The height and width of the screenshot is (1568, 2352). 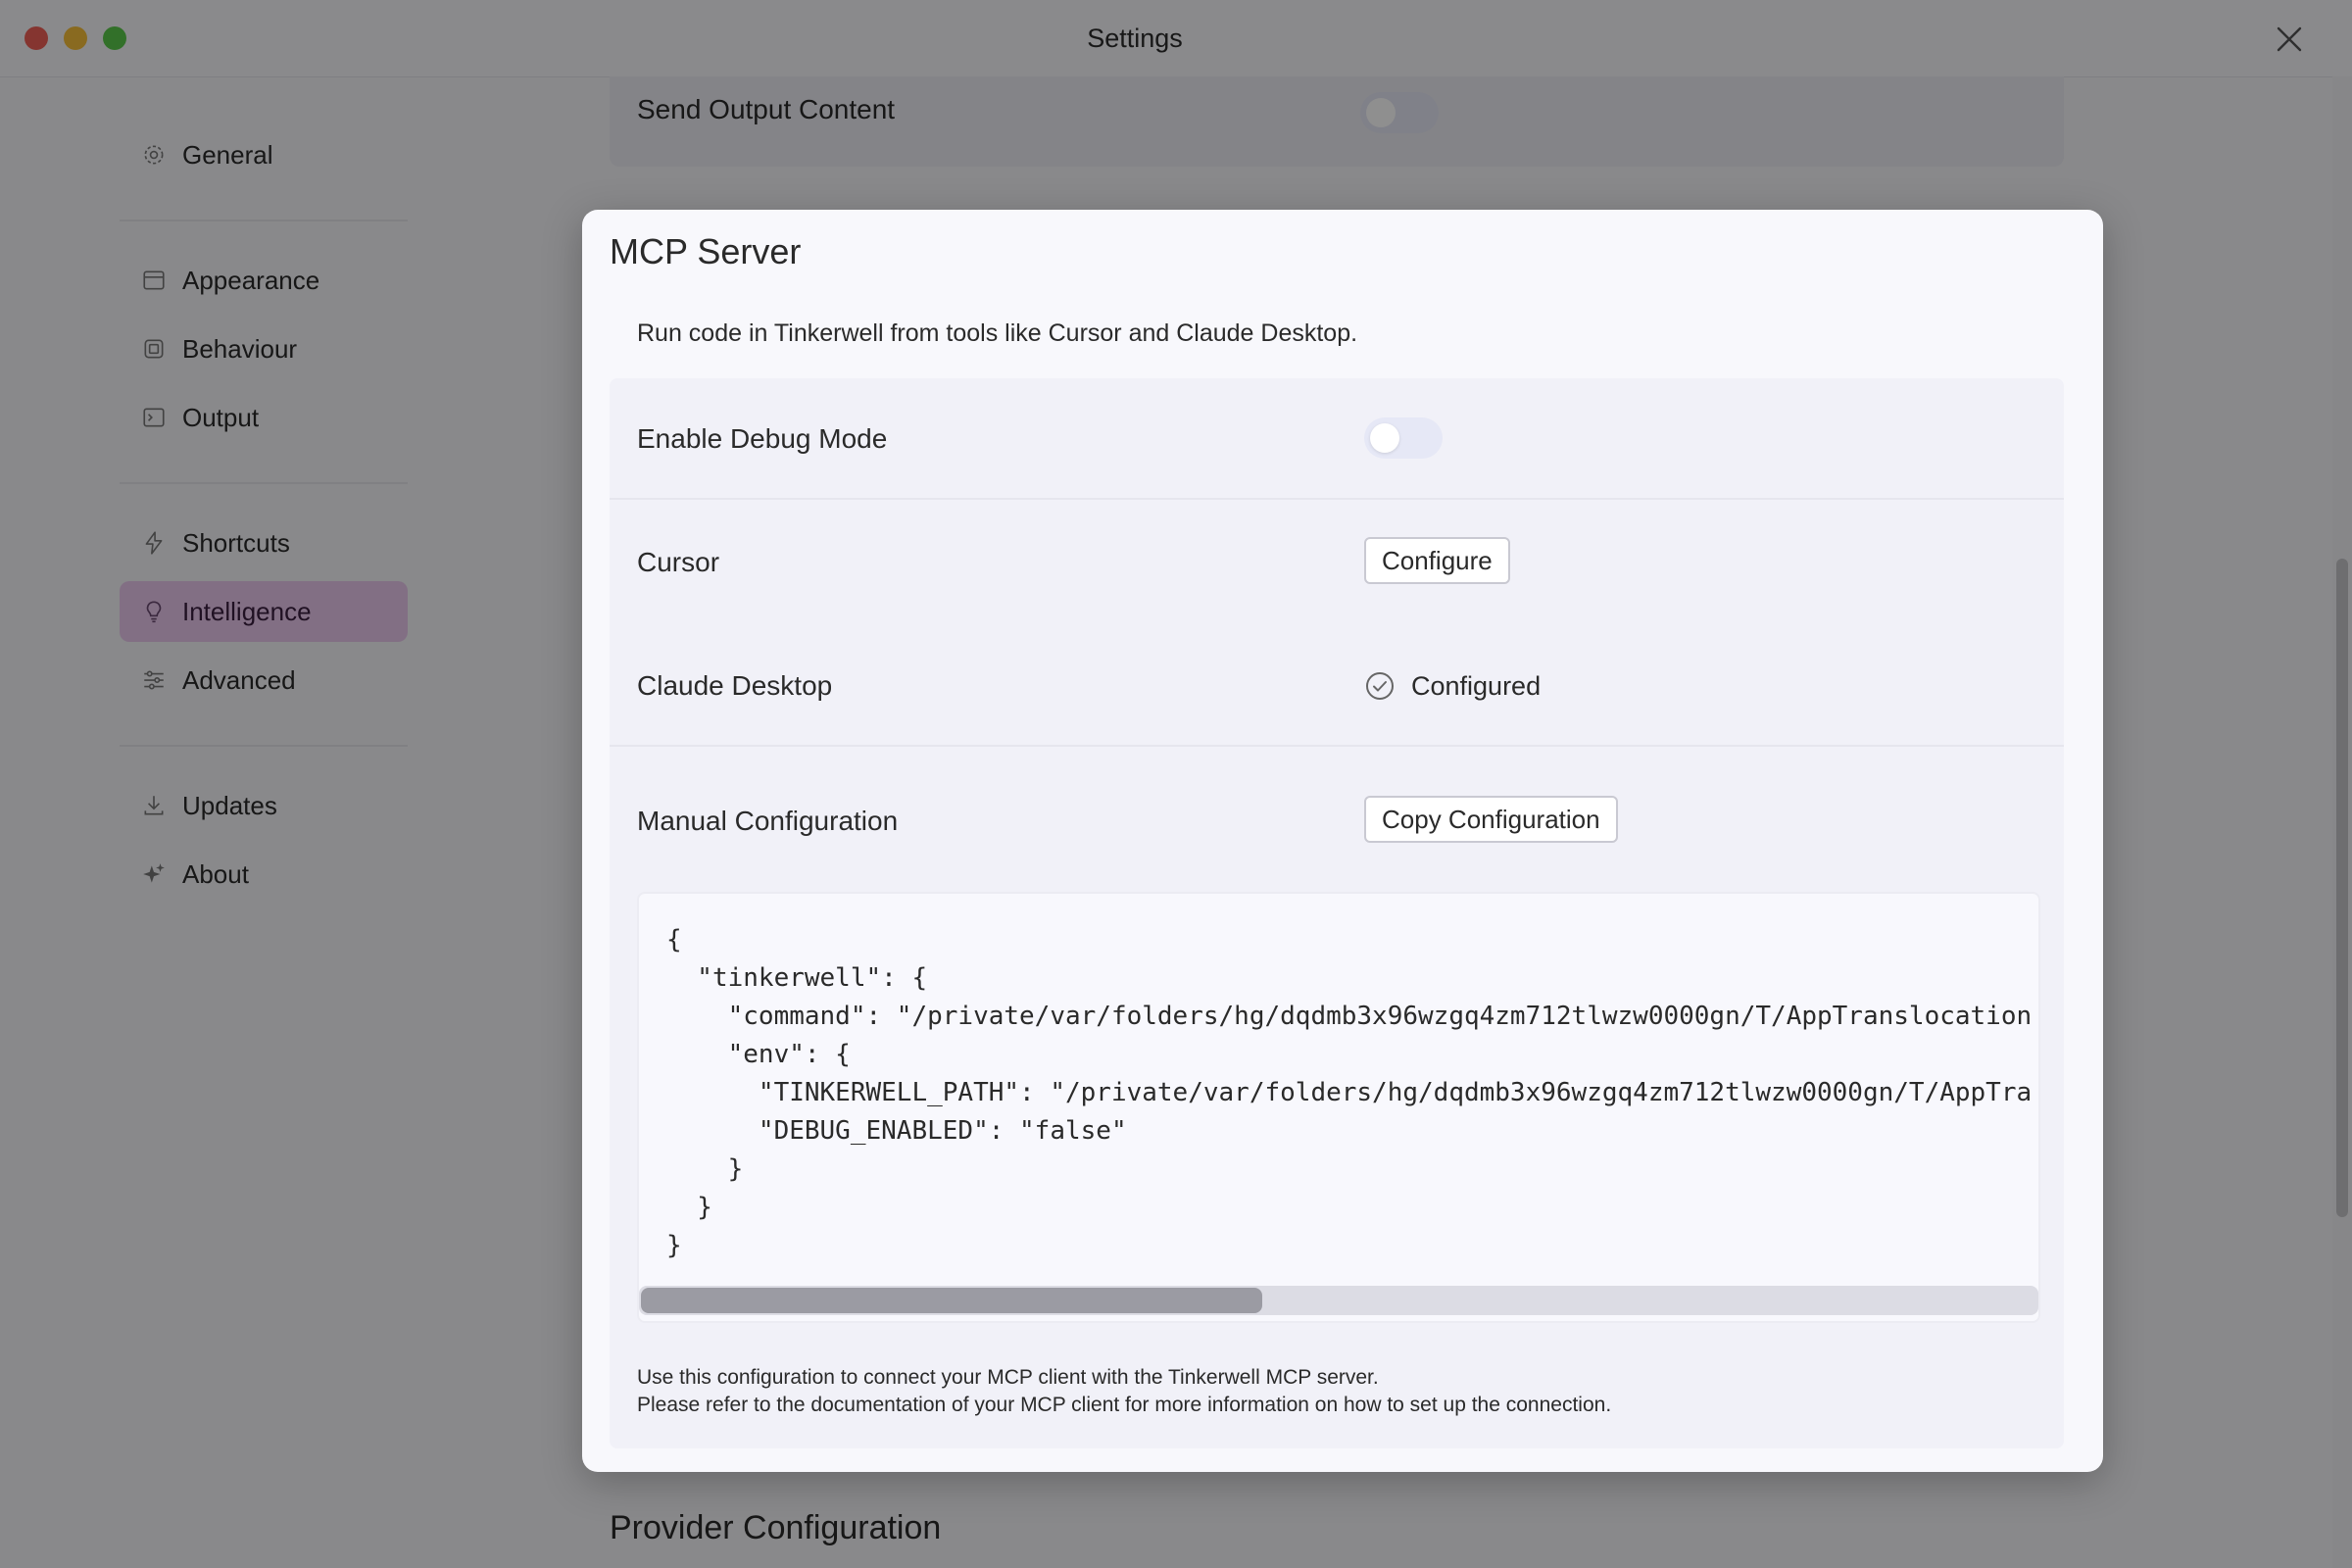 I want to click on check-circle-icon, so click(x=1380, y=686).